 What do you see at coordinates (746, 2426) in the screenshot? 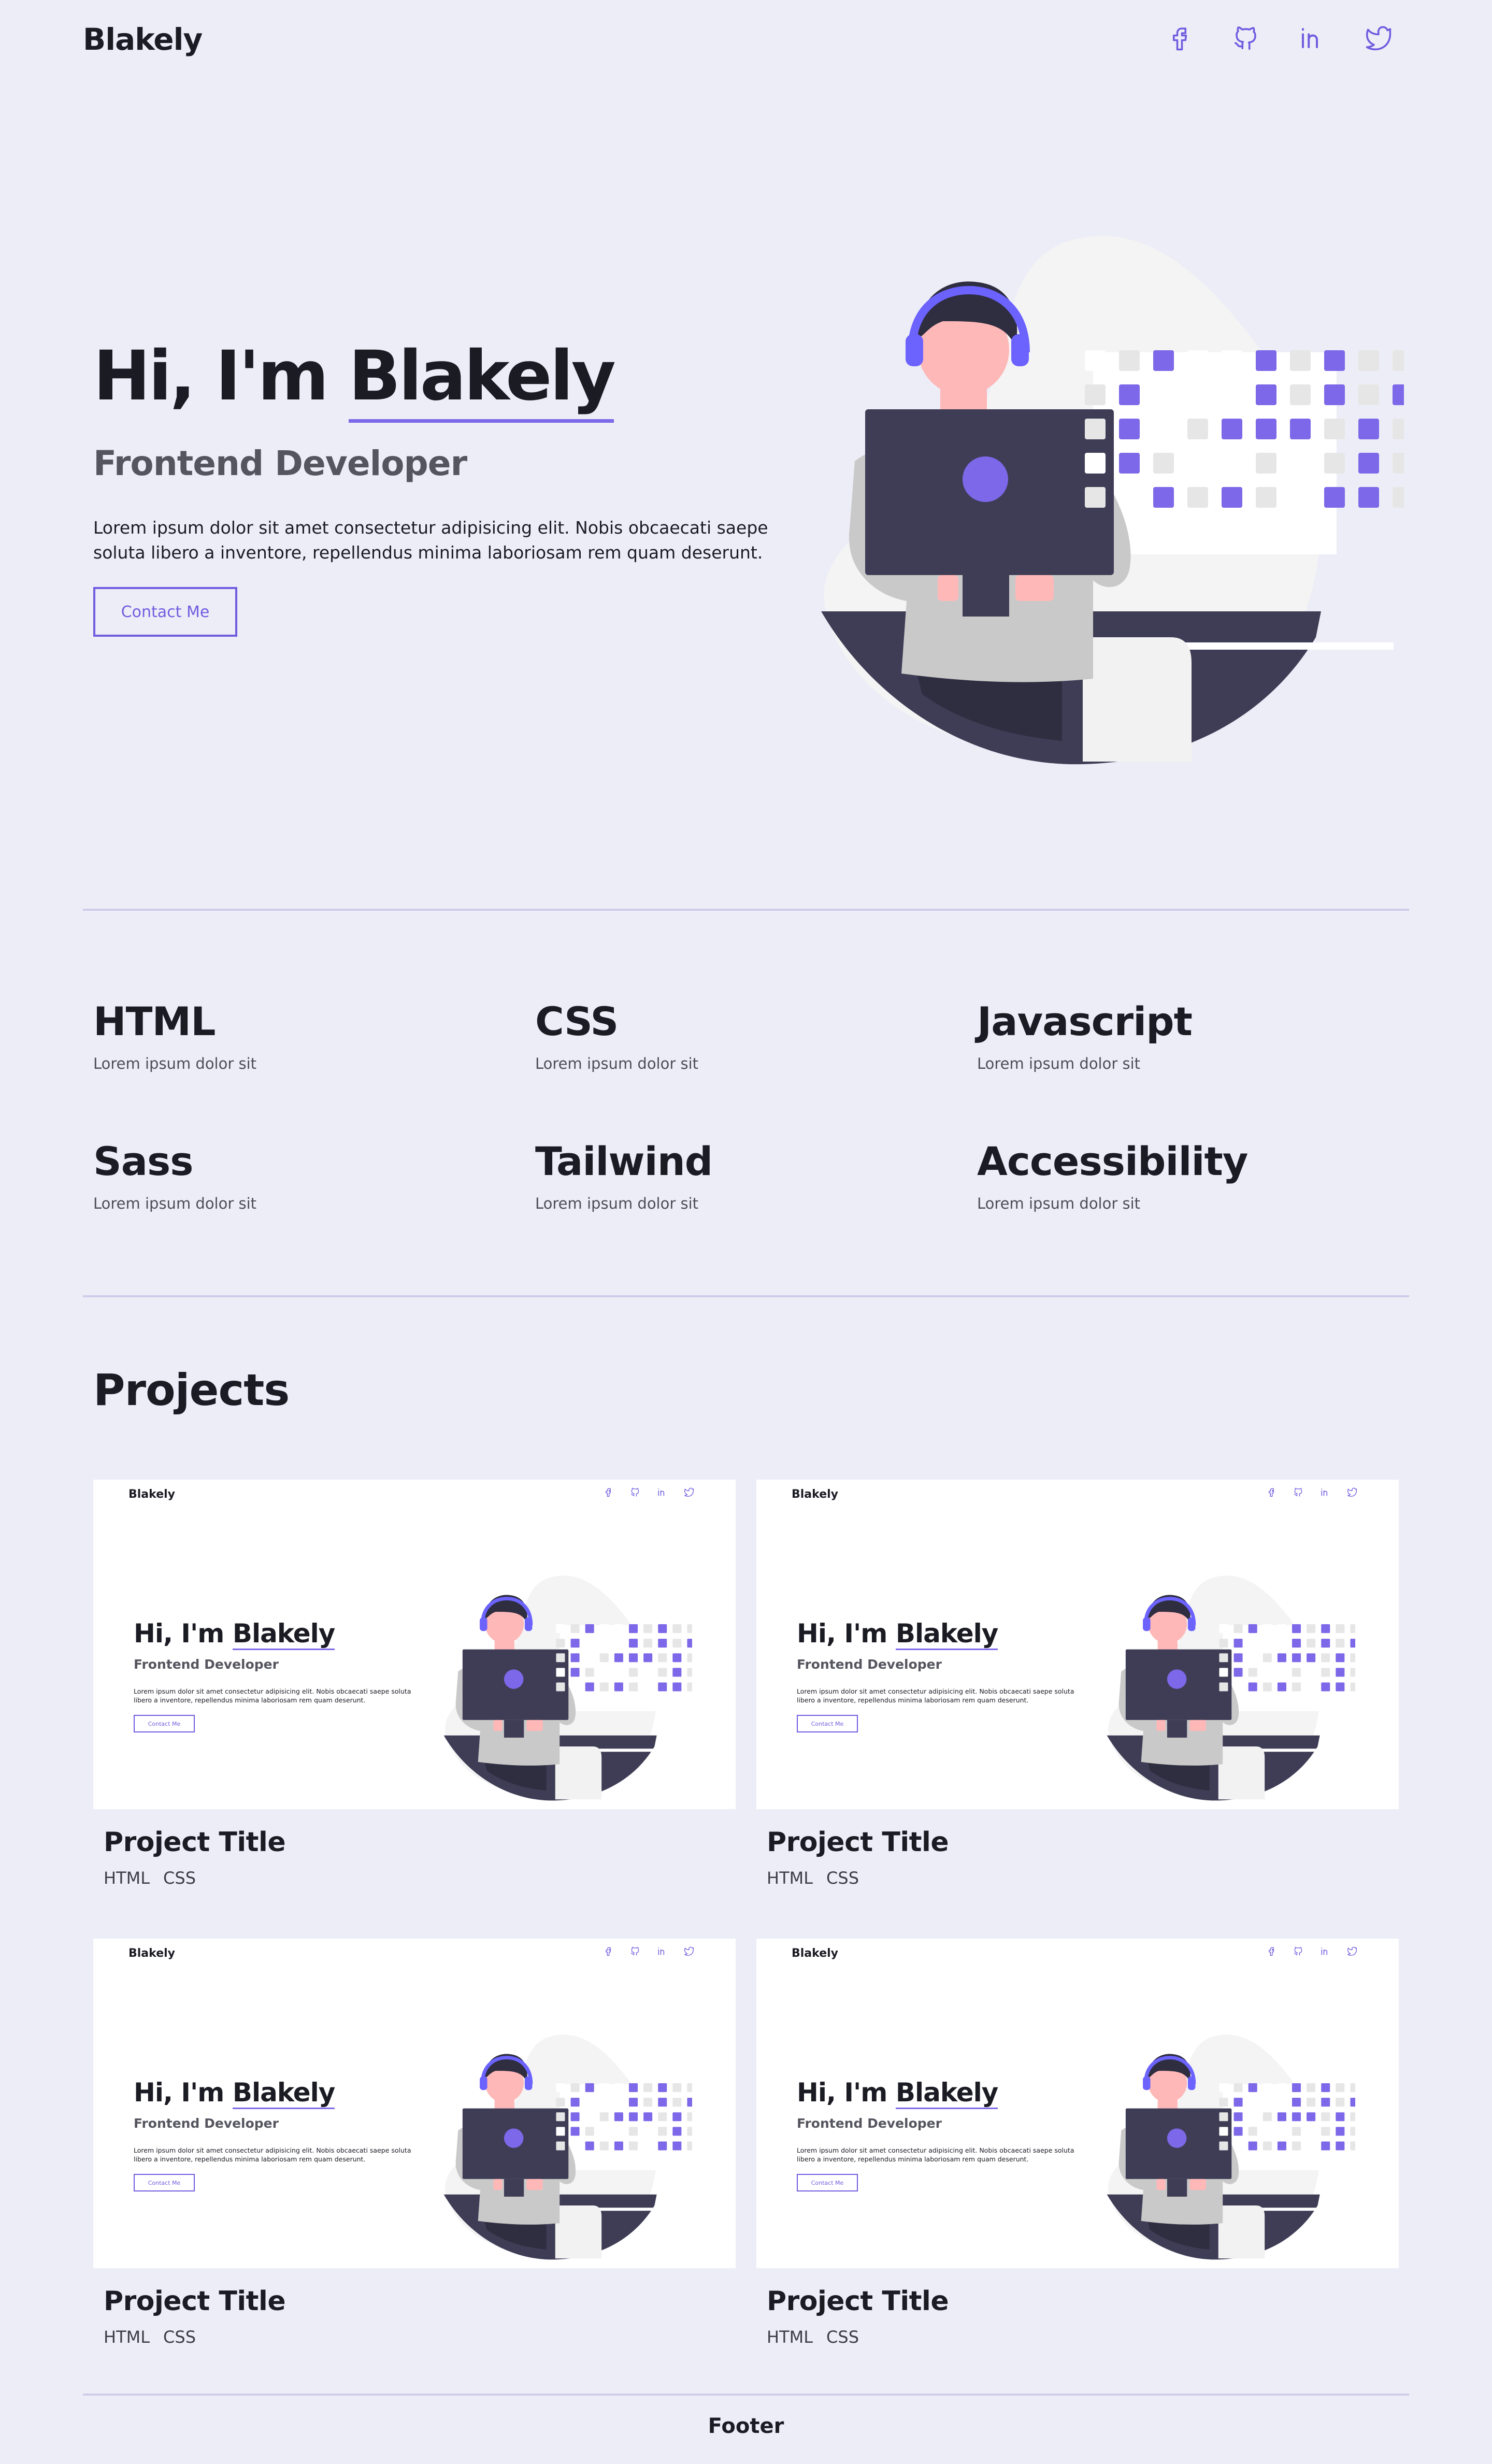
I see `site-footer: Footer` at bounding box center [746, 2426].